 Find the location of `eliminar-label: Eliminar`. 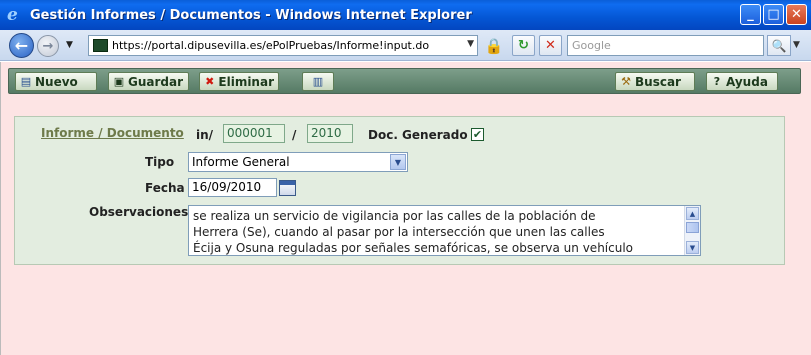

eliminar-label: Eliminar is located at coordinates (246, 81).